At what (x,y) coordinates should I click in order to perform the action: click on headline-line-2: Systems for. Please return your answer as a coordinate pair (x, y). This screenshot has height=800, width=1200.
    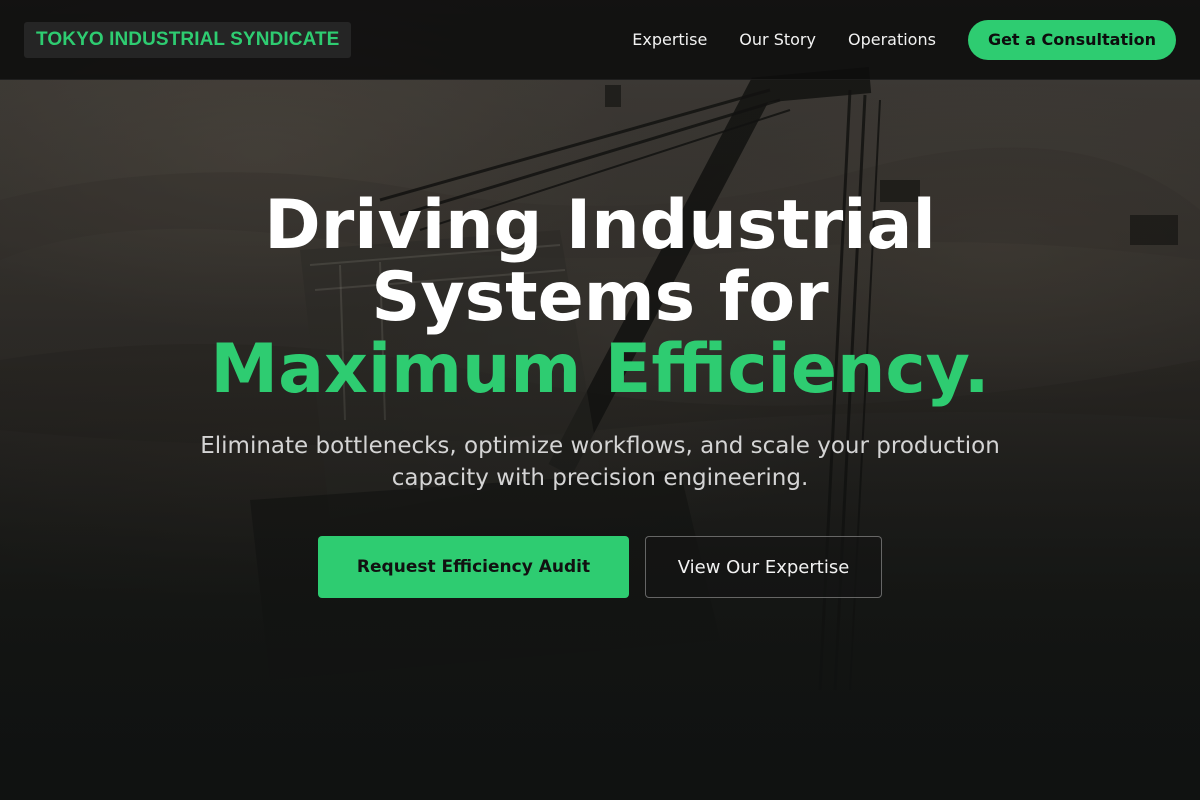
    Looking at the image, I should click on (600, 297).